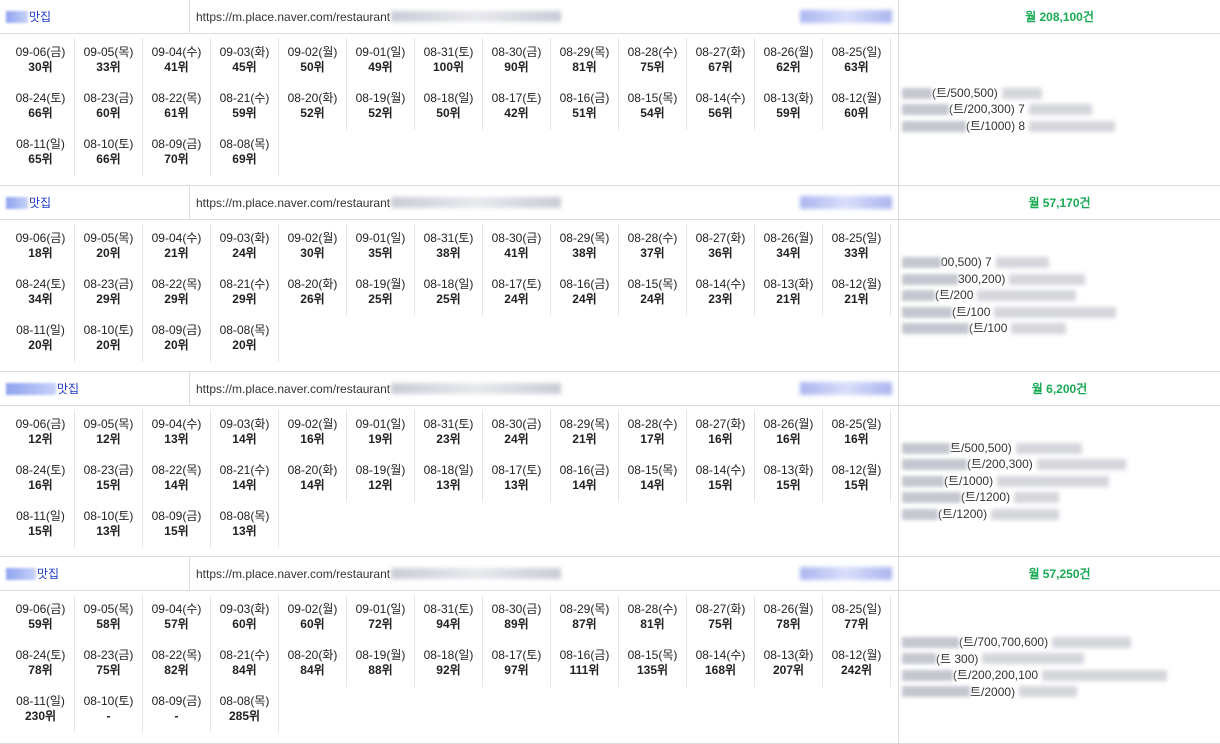 The height and width of the screenshot is (744, 1220). What do you see at coordinates (720, 299) in the screenshot?
I see `rank-value: 23위` at bounding box center [720, 299].